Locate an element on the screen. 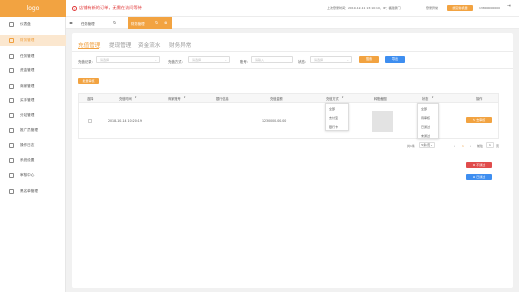  tab-label: 财务管理 is located at coordinates (138, 23).